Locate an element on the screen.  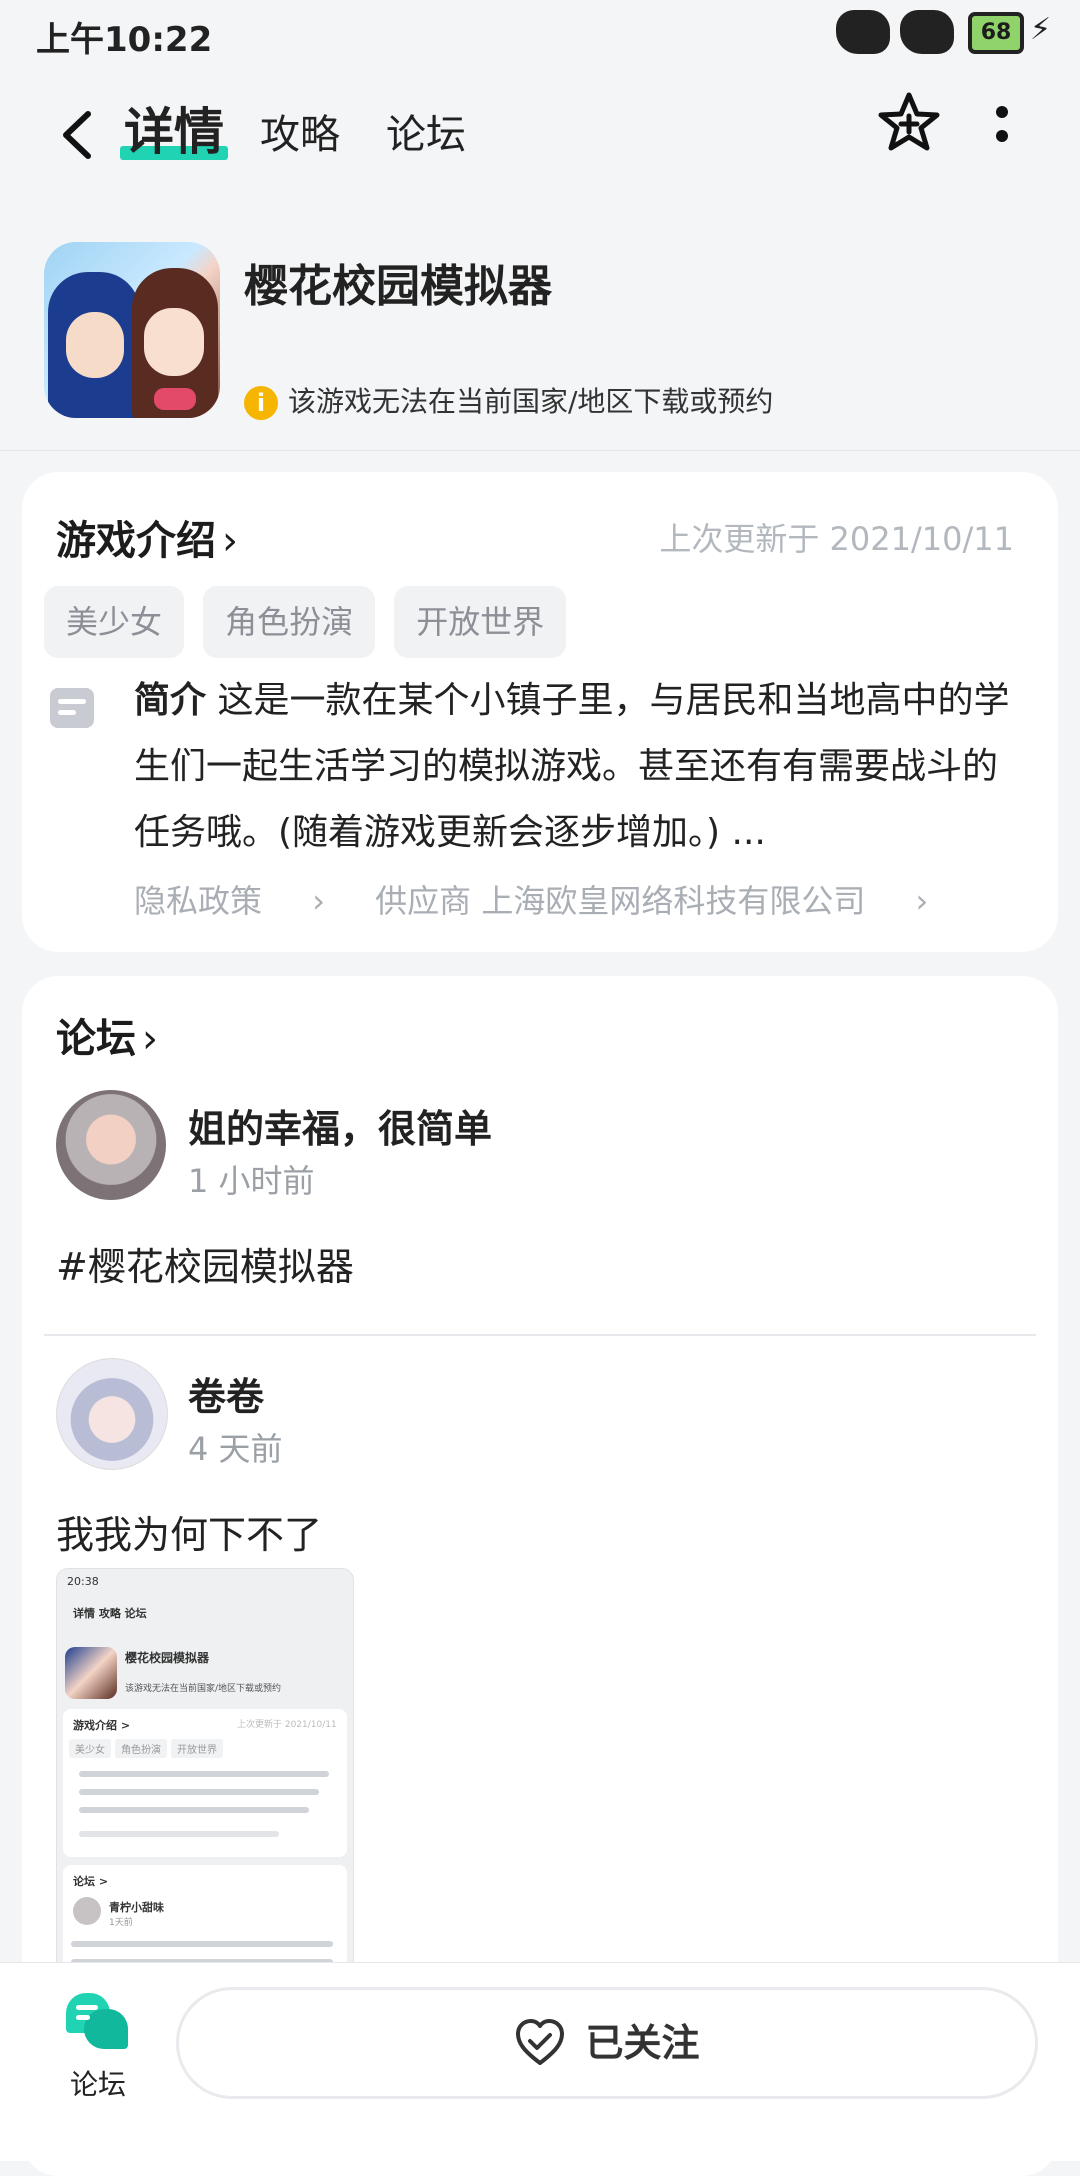
star-plus-icon is located at coordinates (909, 123).